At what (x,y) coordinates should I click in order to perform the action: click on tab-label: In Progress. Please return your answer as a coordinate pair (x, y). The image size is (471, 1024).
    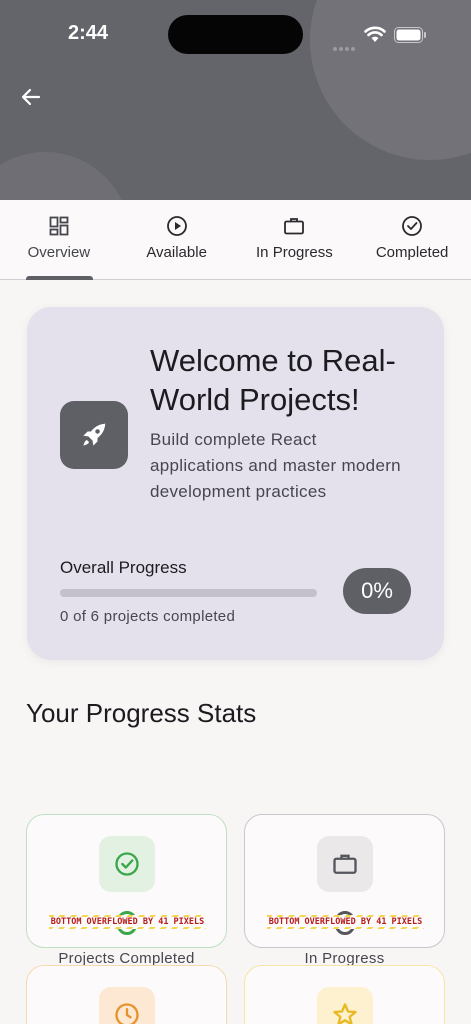
    Looking at the image, I should click on (294, 252).